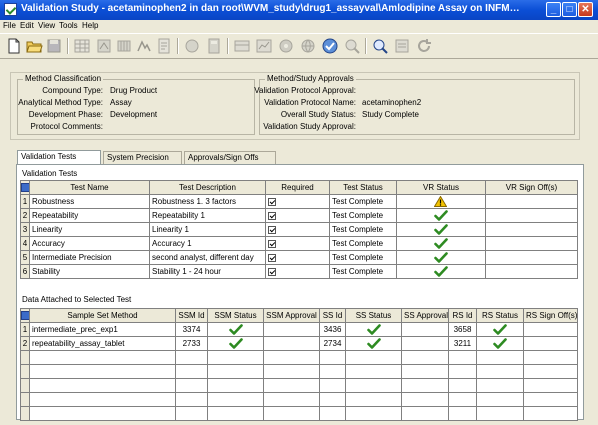 This screenshot has width=598, height=425. What do you see at coordinates (144, 46) in the screenshot?
I see `signoff-icon` at bounding box center [144, 46].